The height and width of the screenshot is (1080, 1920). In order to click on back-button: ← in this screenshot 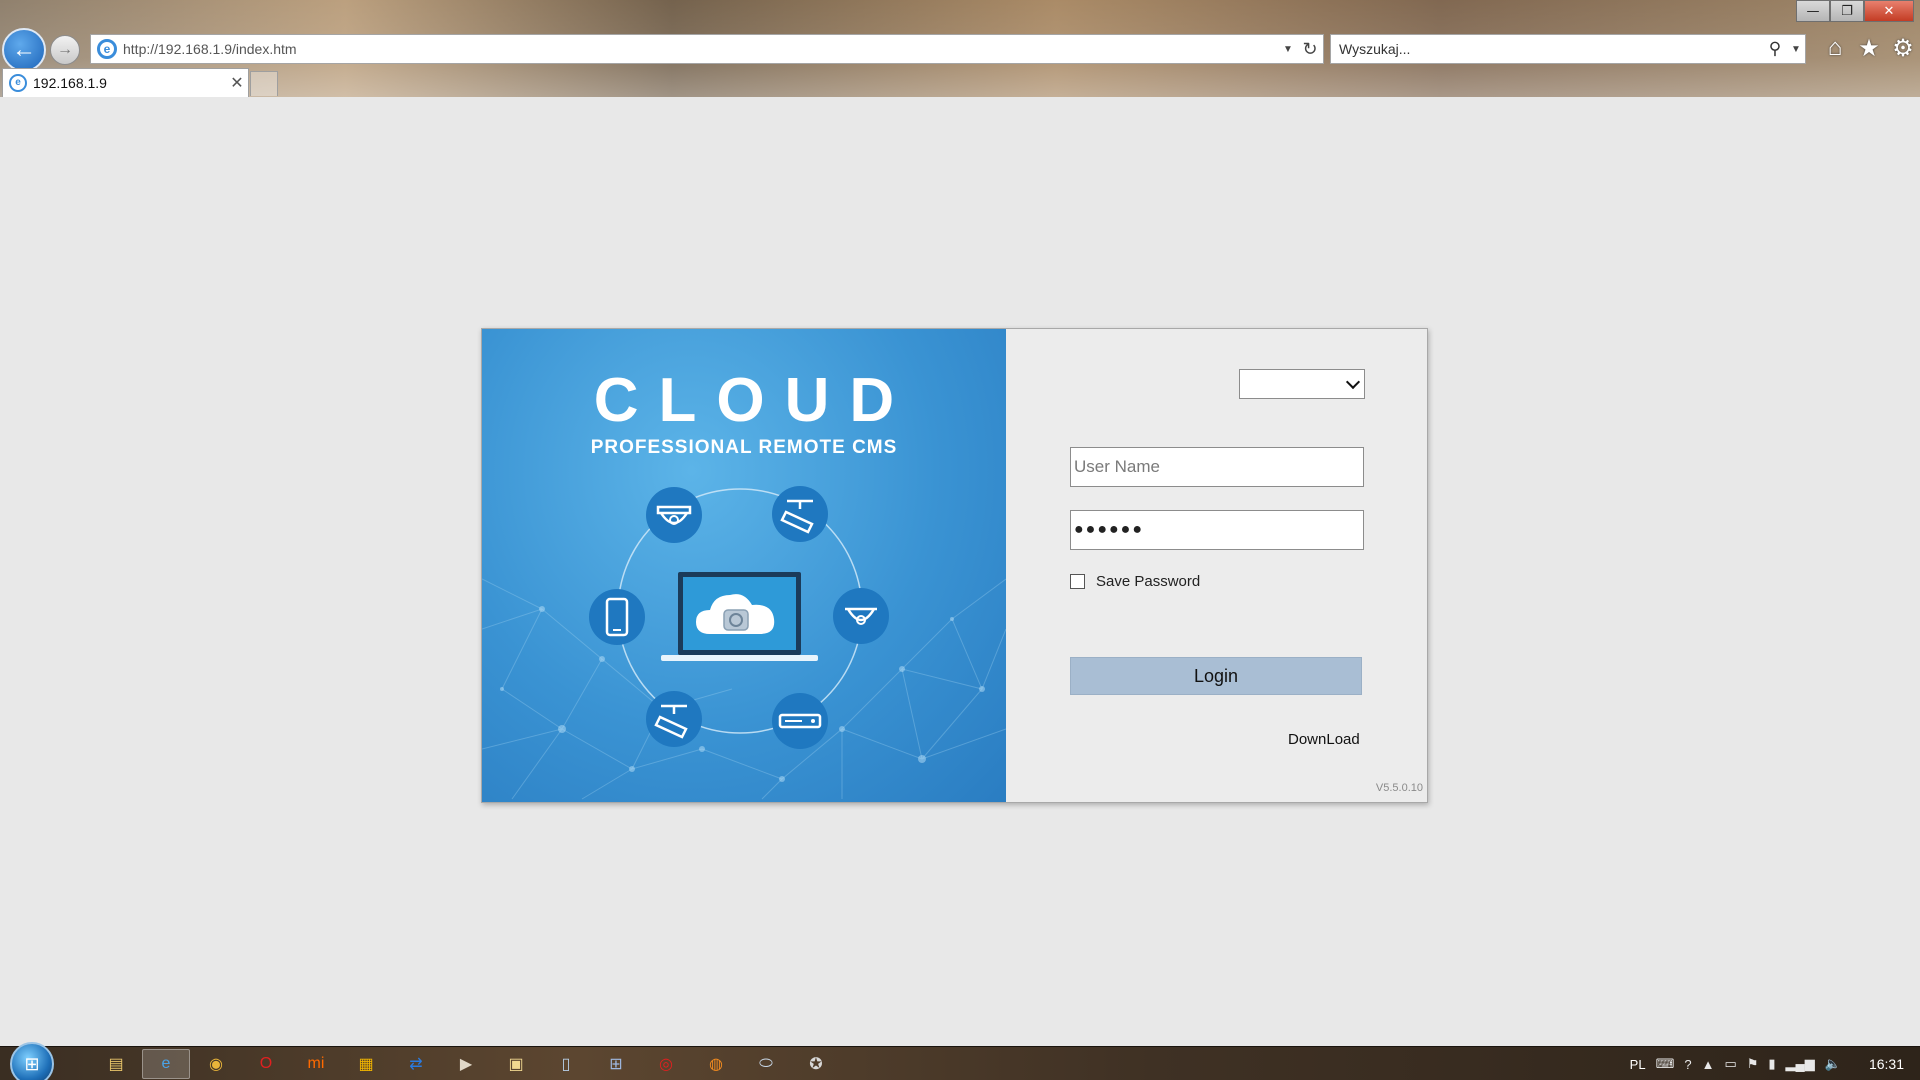, I will do `click(24, 50)`.